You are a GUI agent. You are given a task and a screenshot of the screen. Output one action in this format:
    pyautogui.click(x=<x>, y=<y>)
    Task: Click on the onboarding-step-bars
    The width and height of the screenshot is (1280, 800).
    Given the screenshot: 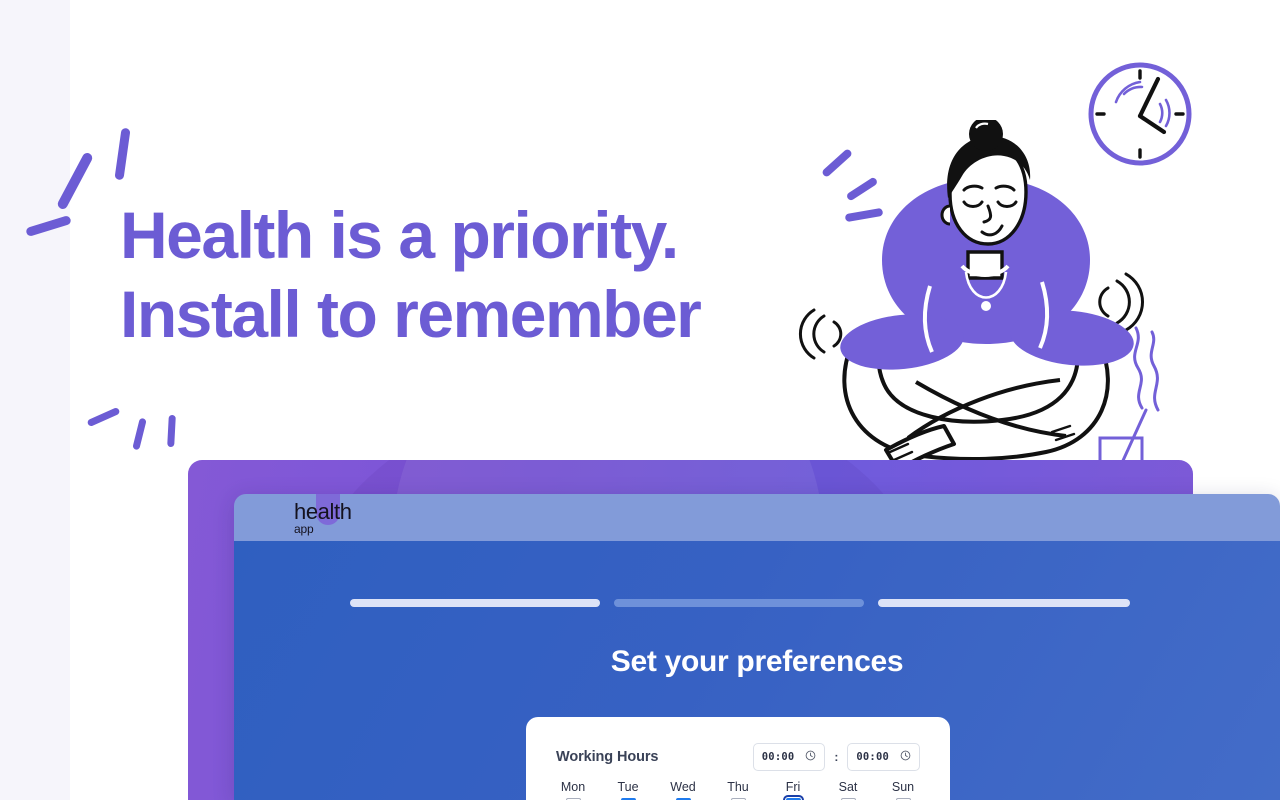 What is the action you would take?
    pyautogui.click(x=740, y=603)
    